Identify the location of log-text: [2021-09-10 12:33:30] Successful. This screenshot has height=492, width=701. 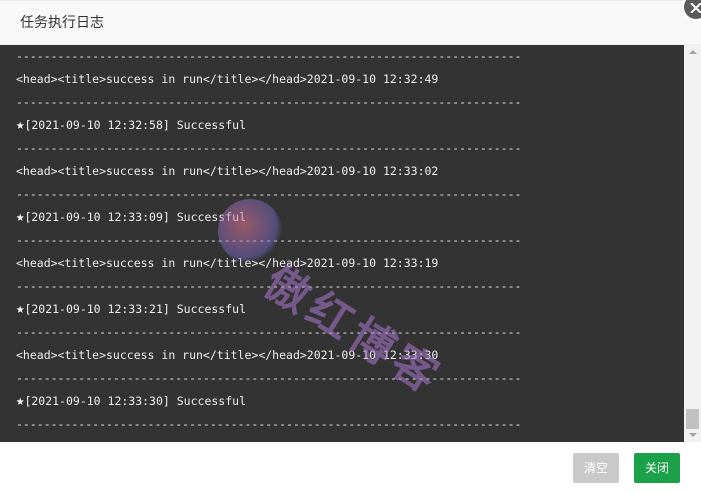
(135, 401).